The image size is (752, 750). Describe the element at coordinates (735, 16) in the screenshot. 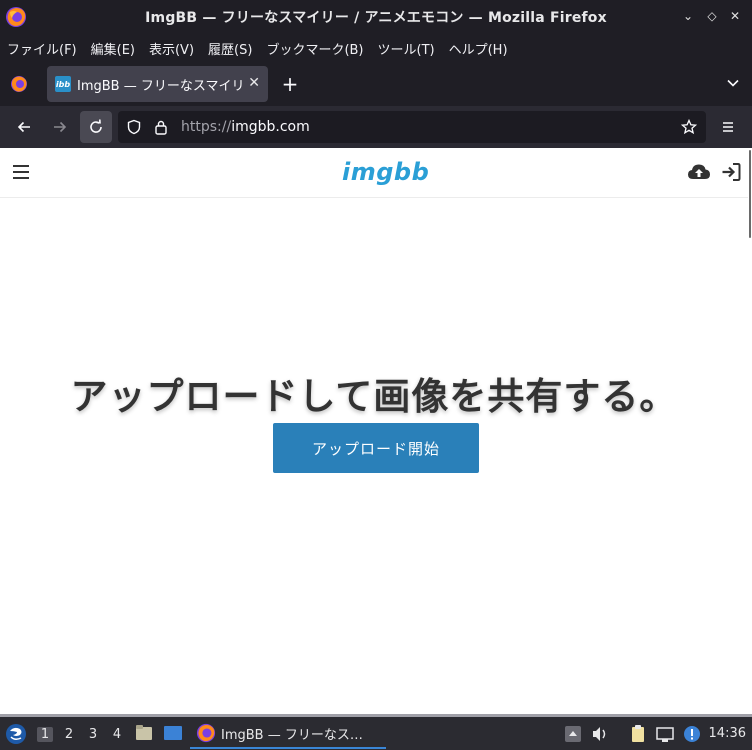

I see `close-button: ✕` at that location.